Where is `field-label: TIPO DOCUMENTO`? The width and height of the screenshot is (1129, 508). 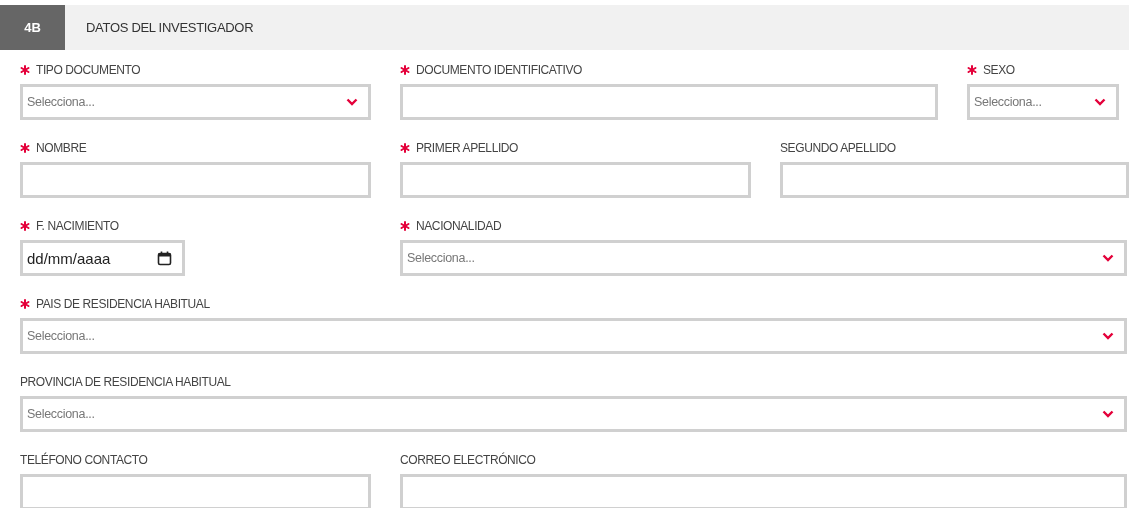
field-label: TIPO DOCUMENTO is located at coordinates (88, 70).